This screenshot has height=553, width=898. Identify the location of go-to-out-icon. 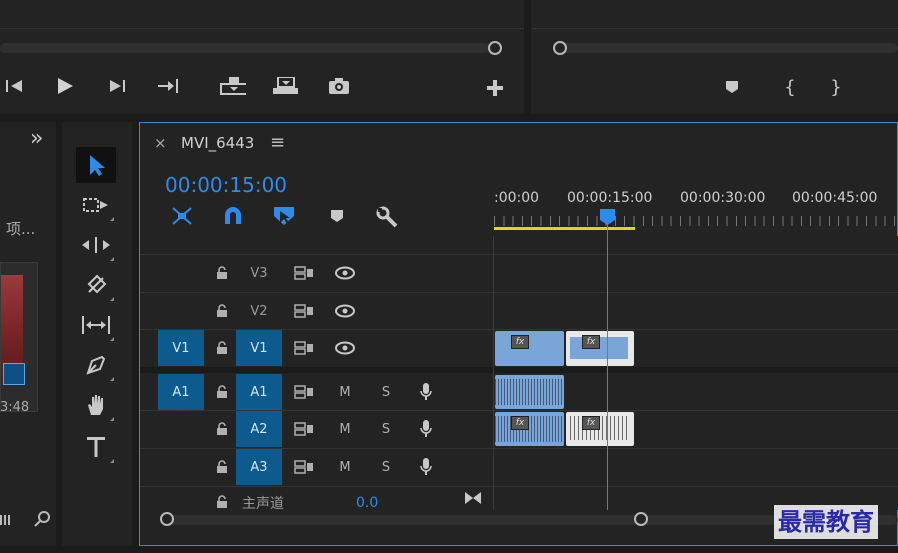
(169, 86).